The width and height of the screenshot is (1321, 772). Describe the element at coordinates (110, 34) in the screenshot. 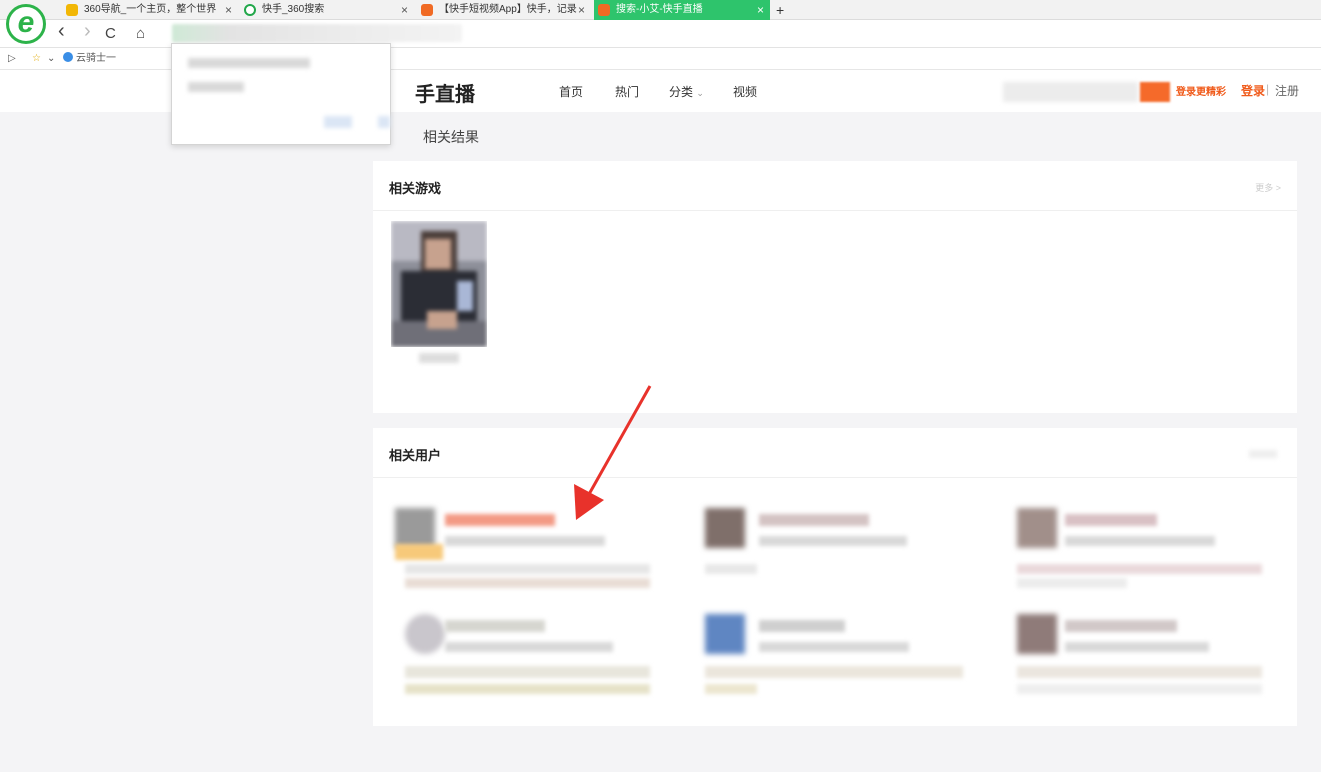

I see `refresh-button: C` at that location.